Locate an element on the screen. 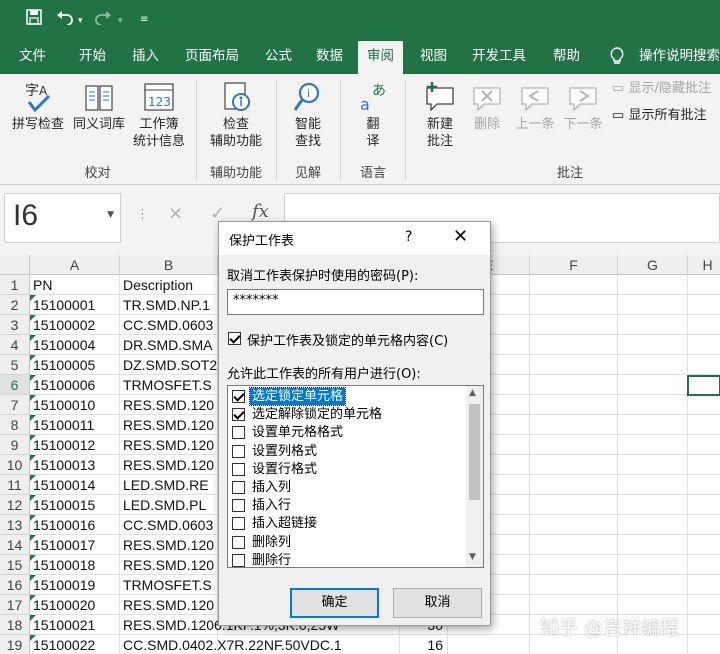 The image size is (720, 654). row-header: 11 is located at coordinates (15, 485).